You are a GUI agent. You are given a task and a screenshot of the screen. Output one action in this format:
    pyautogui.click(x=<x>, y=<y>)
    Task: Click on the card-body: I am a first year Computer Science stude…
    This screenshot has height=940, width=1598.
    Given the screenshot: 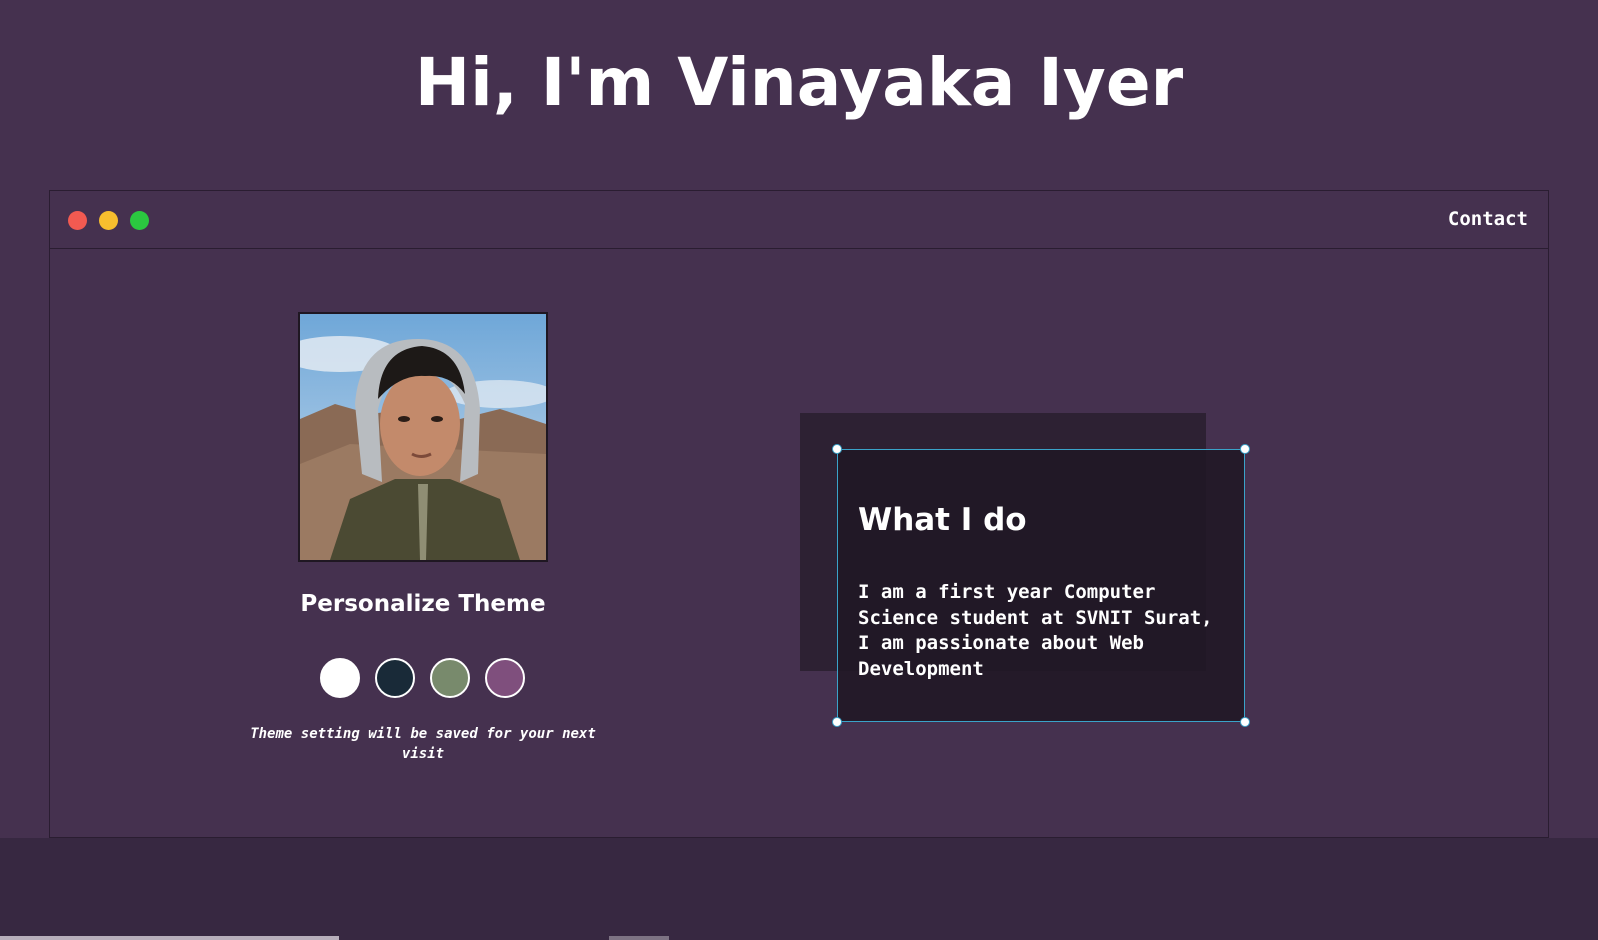 What is the action you would take?
    pyautogui.click(x=1035, y=630)
    